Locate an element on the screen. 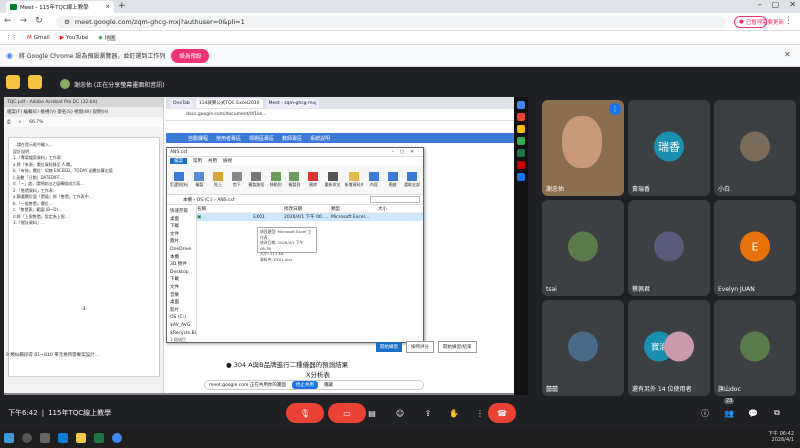  ribbon-button: 剪下 is located at coordinates (237, 179).